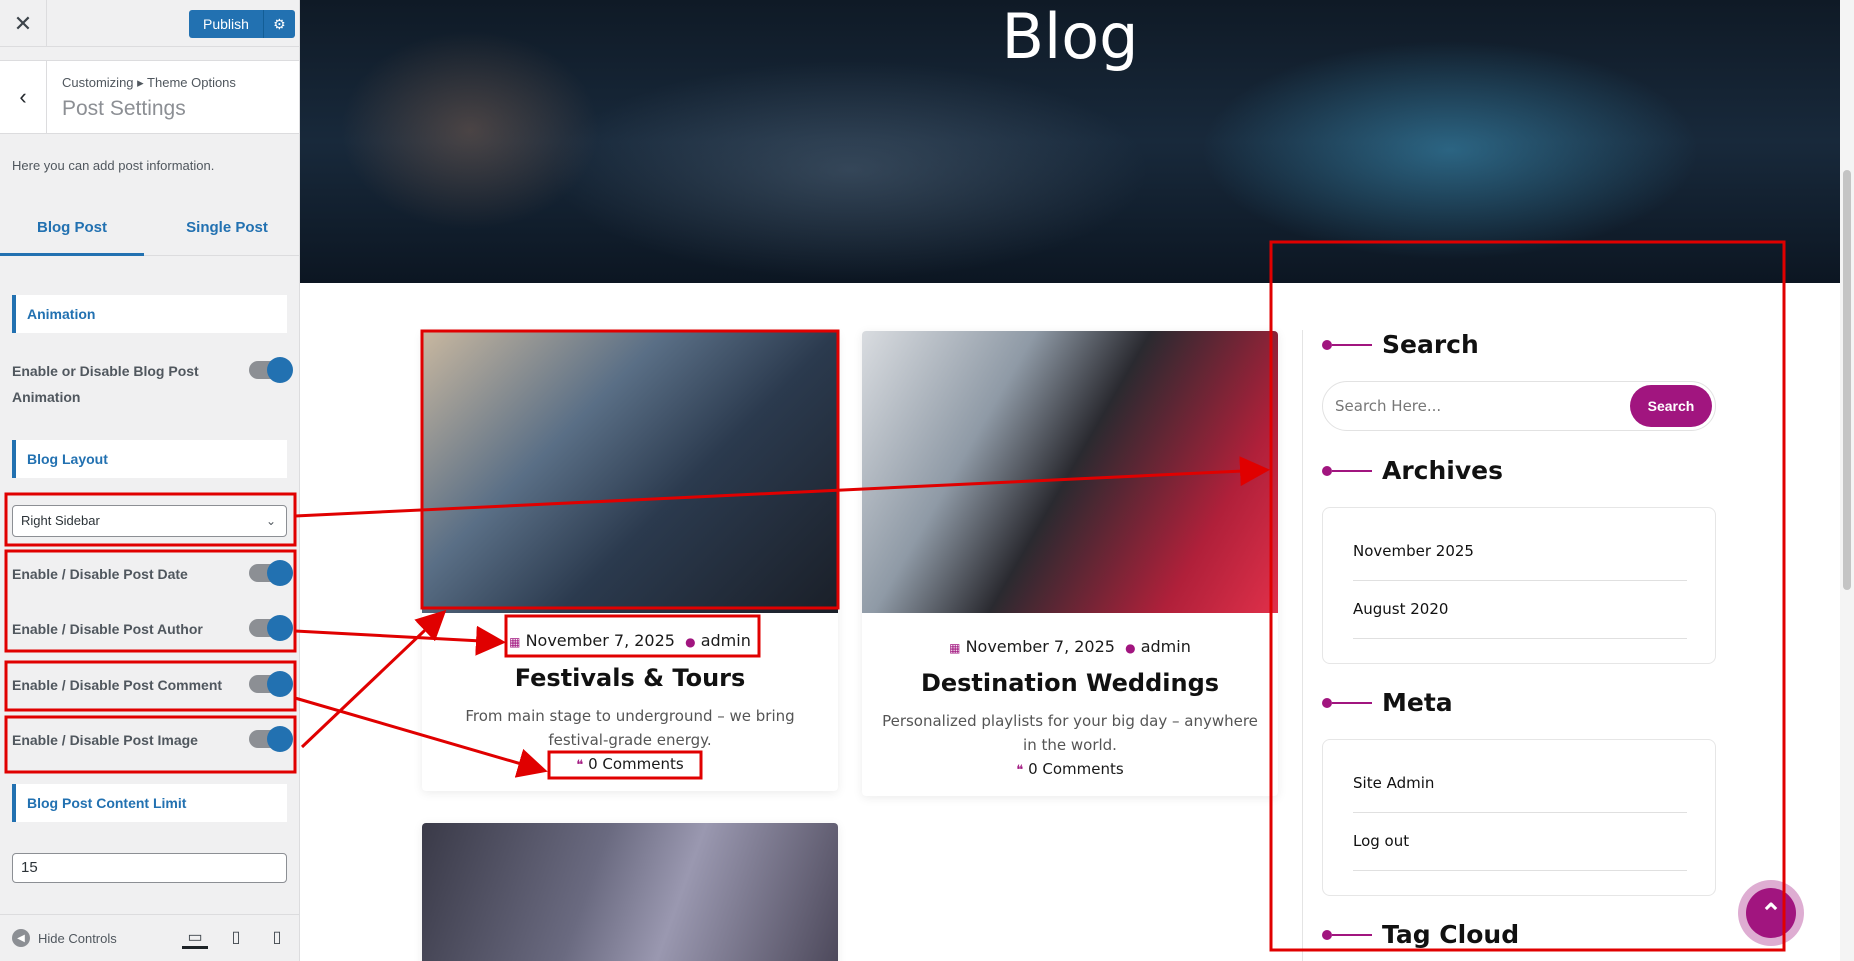 Image resolution: width=1854 pixels, height=961 pixels. I want to click on tablet-icon: ▯, so click(236, 937).